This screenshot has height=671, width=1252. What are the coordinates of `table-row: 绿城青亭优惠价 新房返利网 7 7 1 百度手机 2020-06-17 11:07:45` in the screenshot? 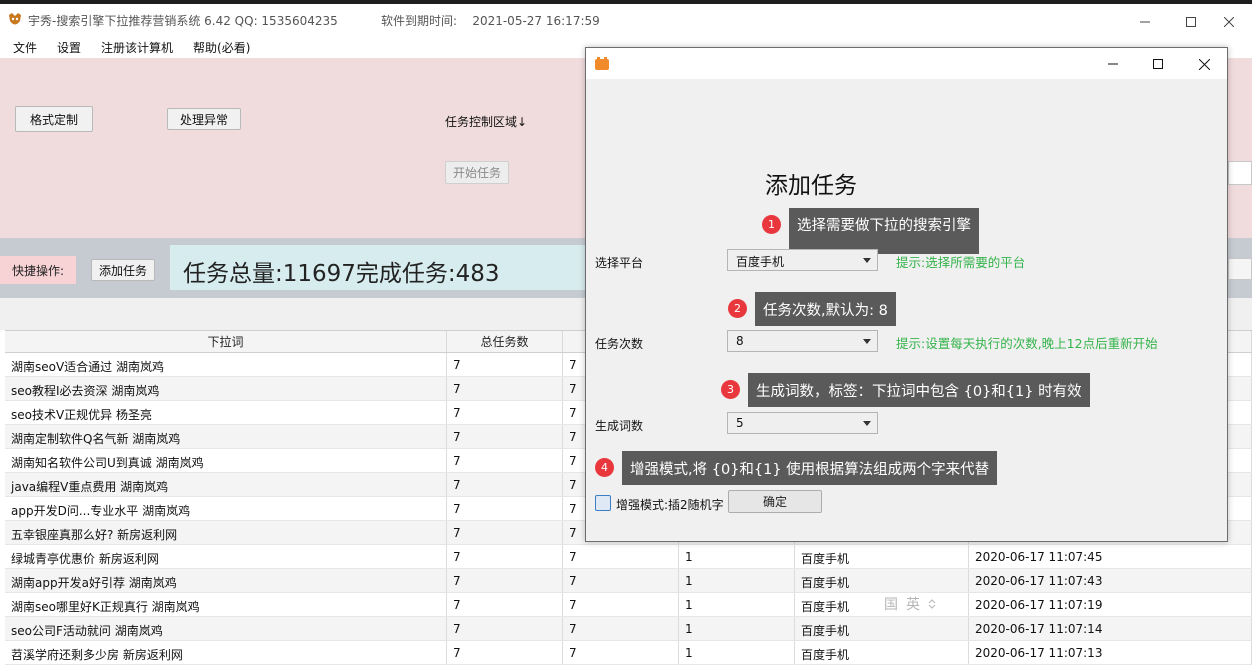 It's located at (628, 557).